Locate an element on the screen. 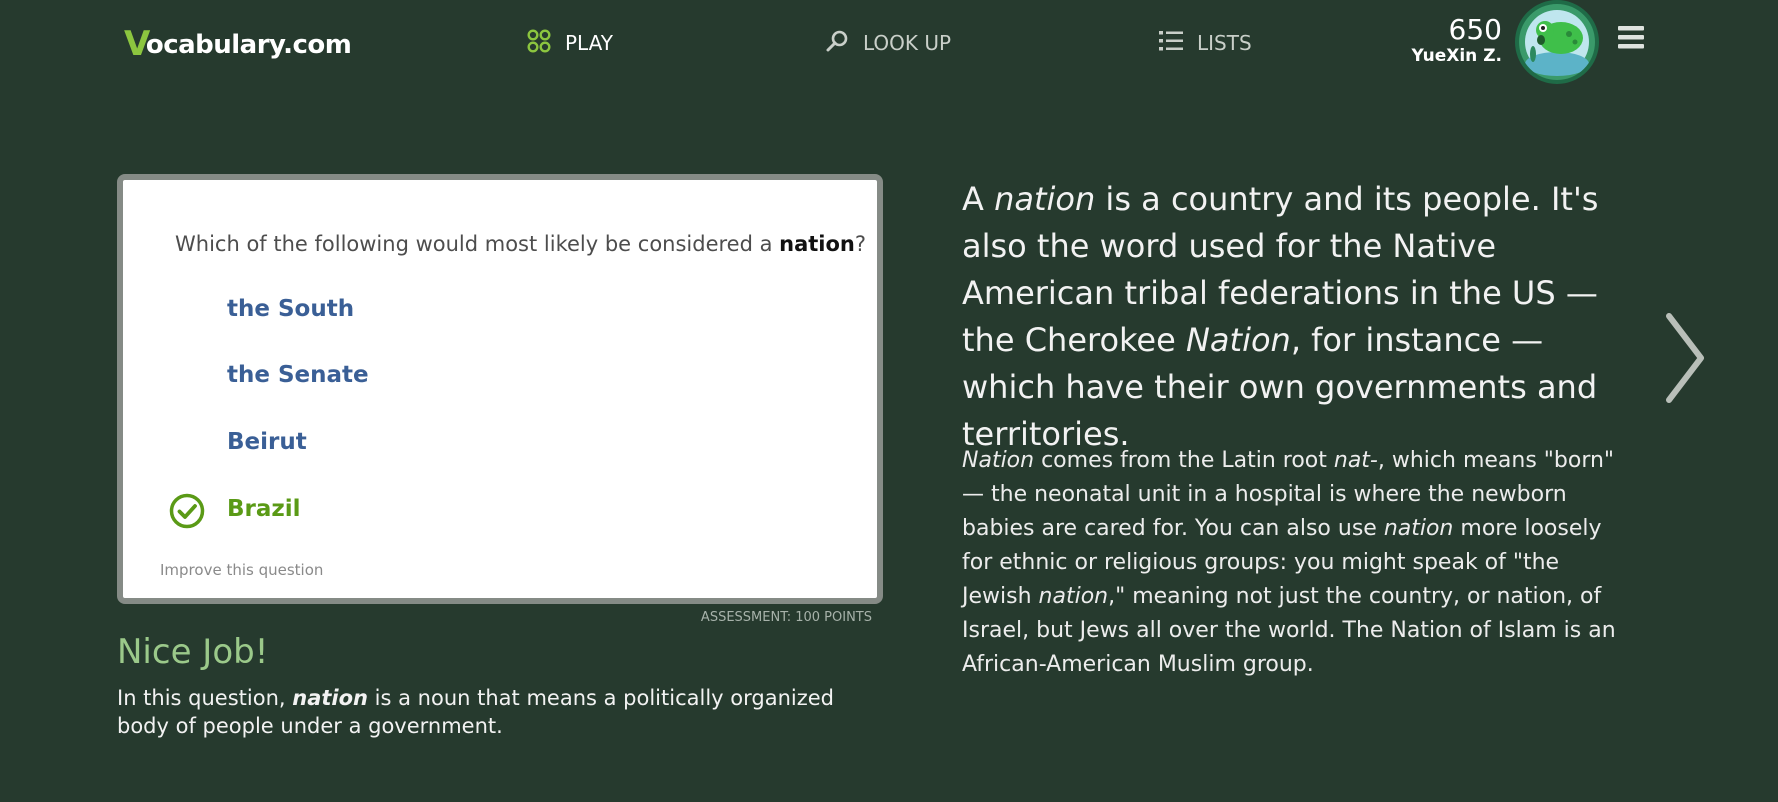 This screenshot has height=802, width=1778. short-def-word: Nation is located at coordinates (1238, 340).